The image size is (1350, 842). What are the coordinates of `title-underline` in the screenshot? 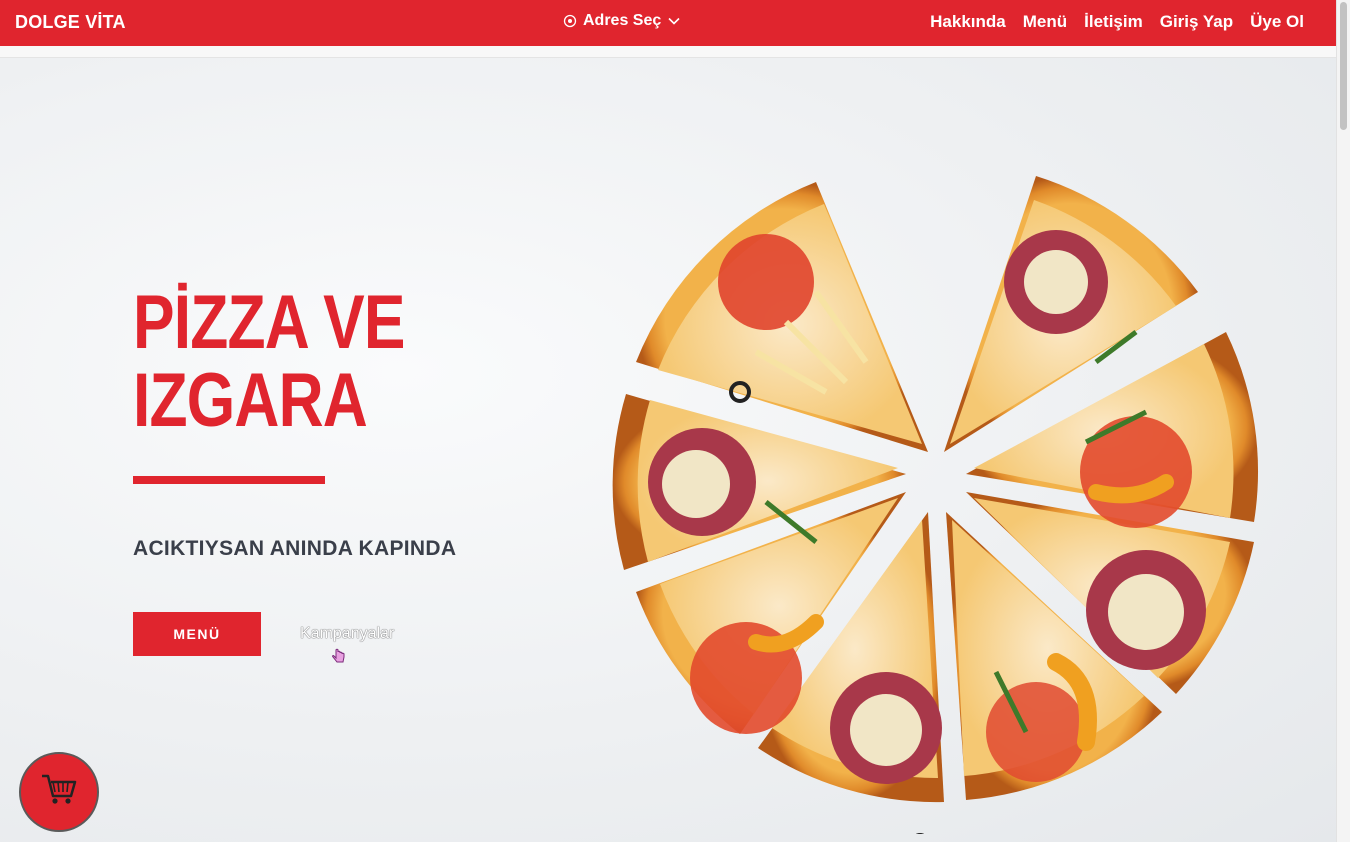 It's located at (229, 480).